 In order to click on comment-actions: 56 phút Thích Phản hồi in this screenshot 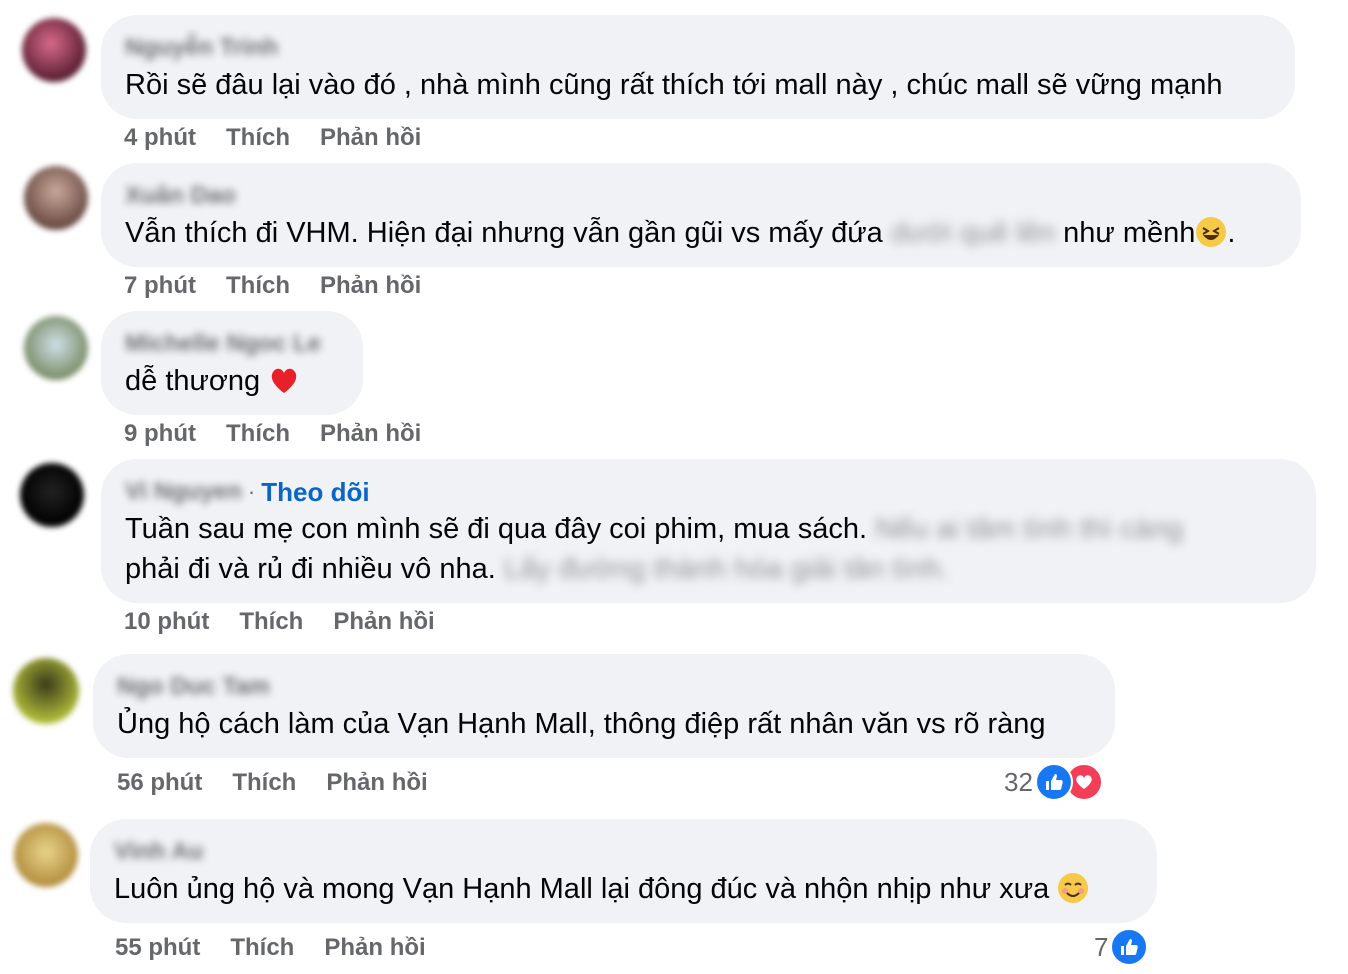, I will do `click(287, 783)`.